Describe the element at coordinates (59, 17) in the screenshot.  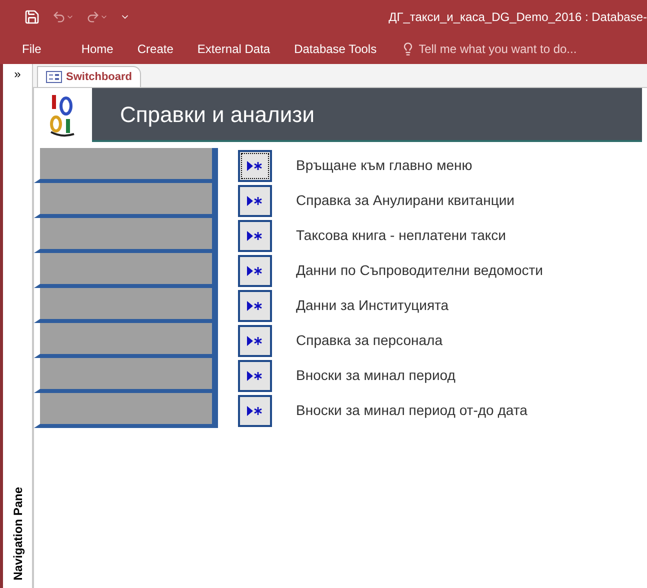
I see `undo-icon` at that location.